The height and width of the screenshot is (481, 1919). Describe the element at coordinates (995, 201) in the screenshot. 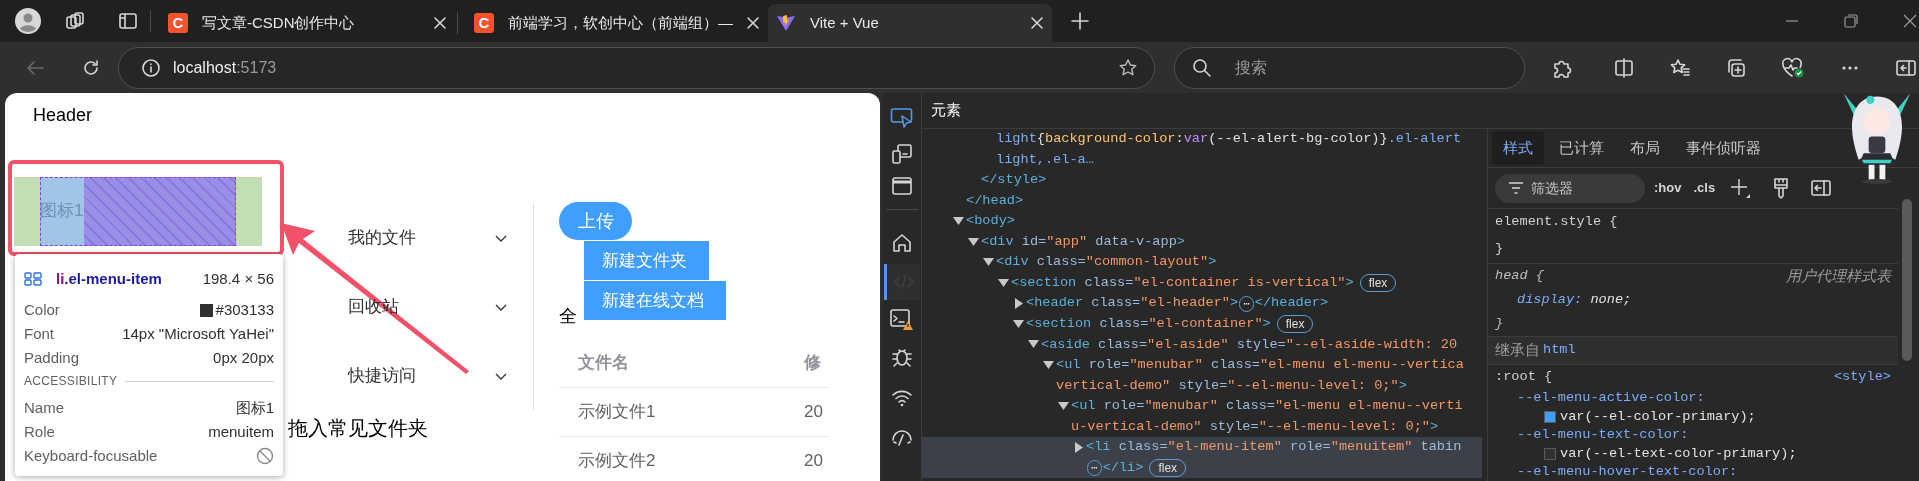

I see `dom-node-line: </head>` at that location.